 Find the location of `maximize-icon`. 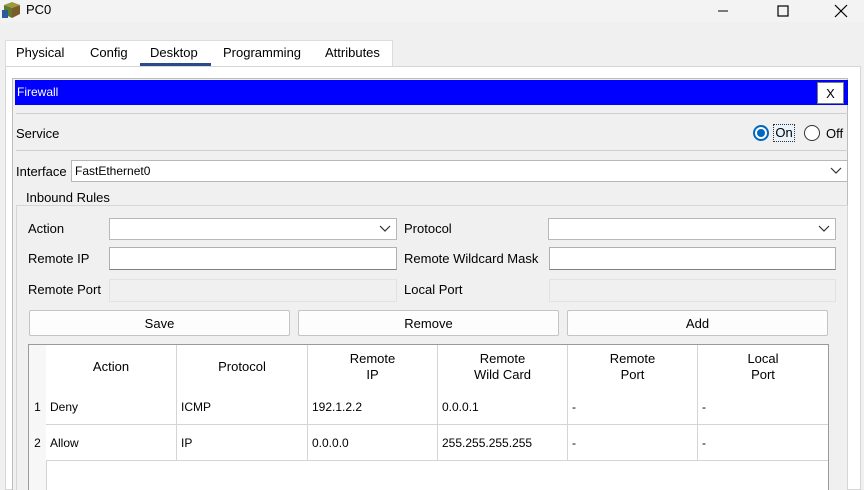

maximize-icon is located at coordinates (783, 11).